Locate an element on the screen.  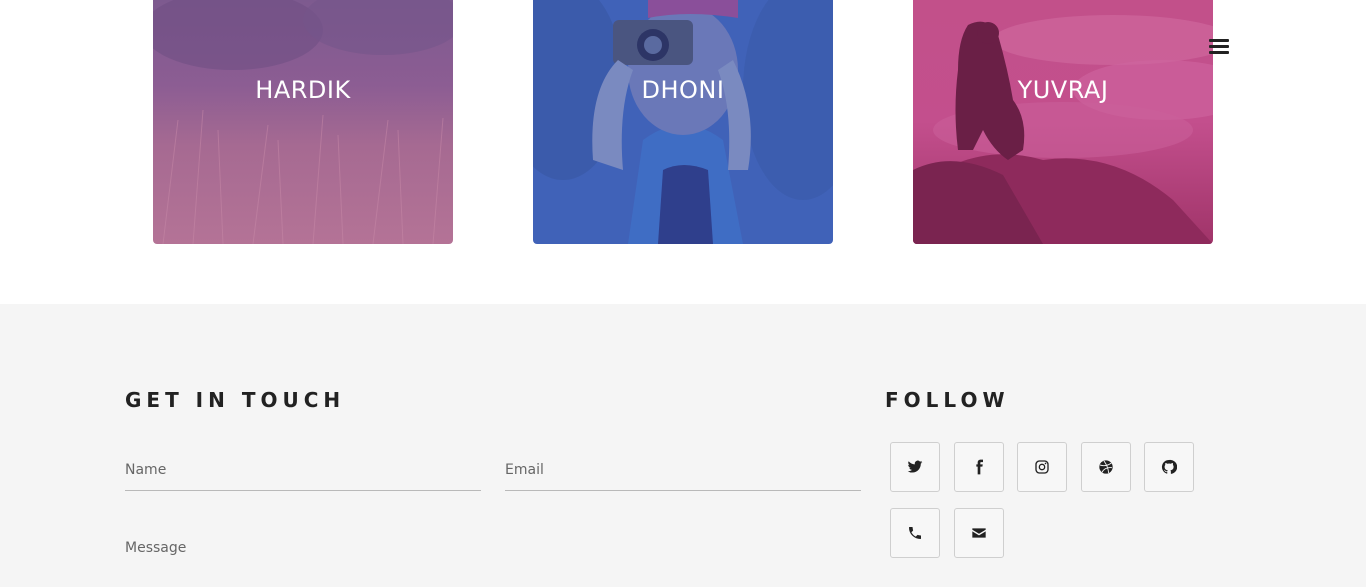
hamburger-icon is located at coordinates (1219, 40).